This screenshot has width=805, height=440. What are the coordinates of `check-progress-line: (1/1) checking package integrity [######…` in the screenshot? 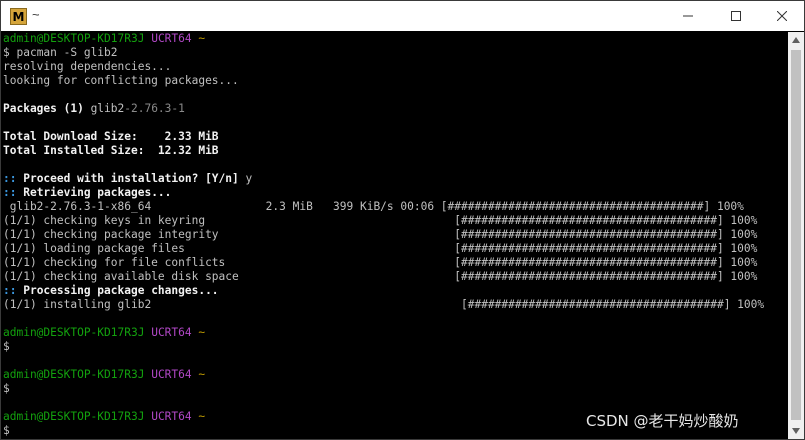 It's located at (380, 234).